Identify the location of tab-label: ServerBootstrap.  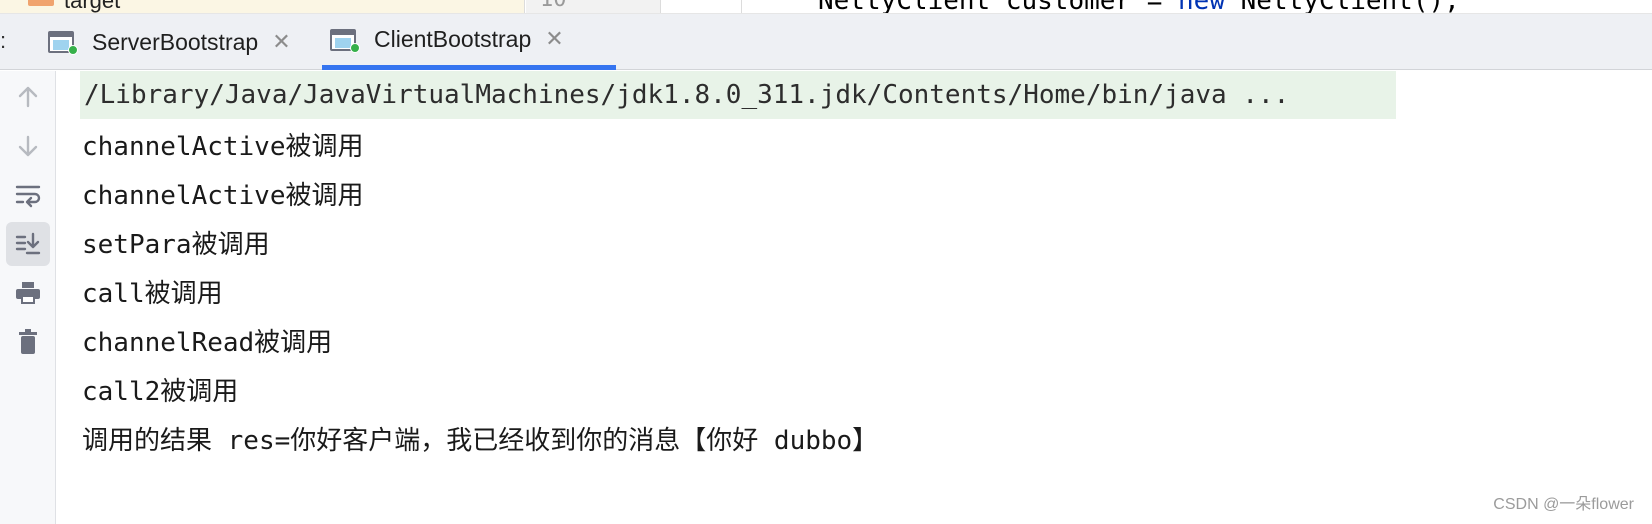
(175, 41).